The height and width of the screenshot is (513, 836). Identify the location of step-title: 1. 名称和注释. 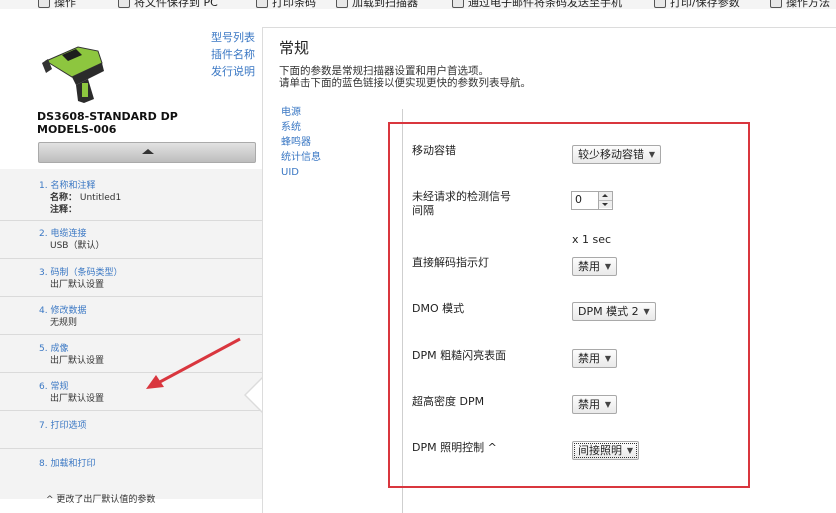
(150, 186).